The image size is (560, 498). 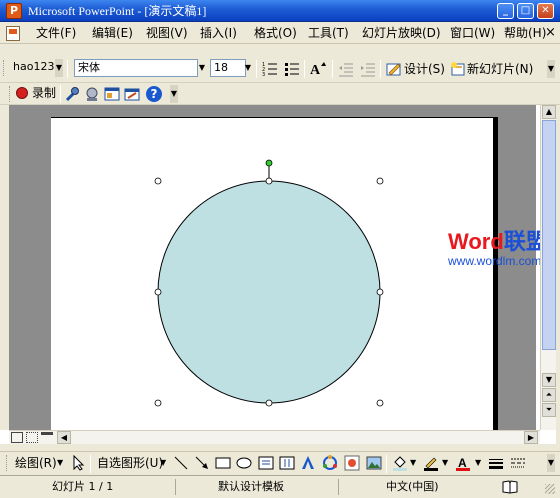 I want to click on resize-handle-e, so click(x=380, y=292).